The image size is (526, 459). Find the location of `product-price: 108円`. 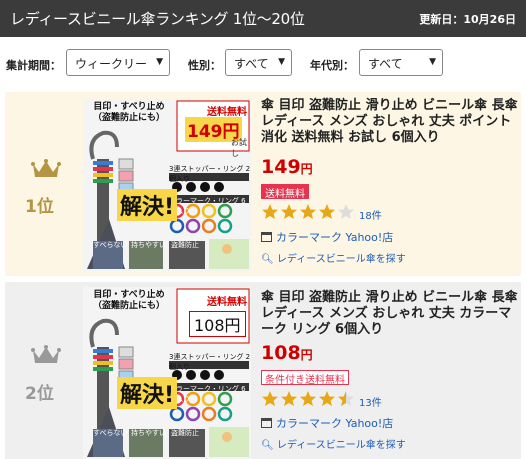

product-price: 108円 is located at coordinates (287, 353).